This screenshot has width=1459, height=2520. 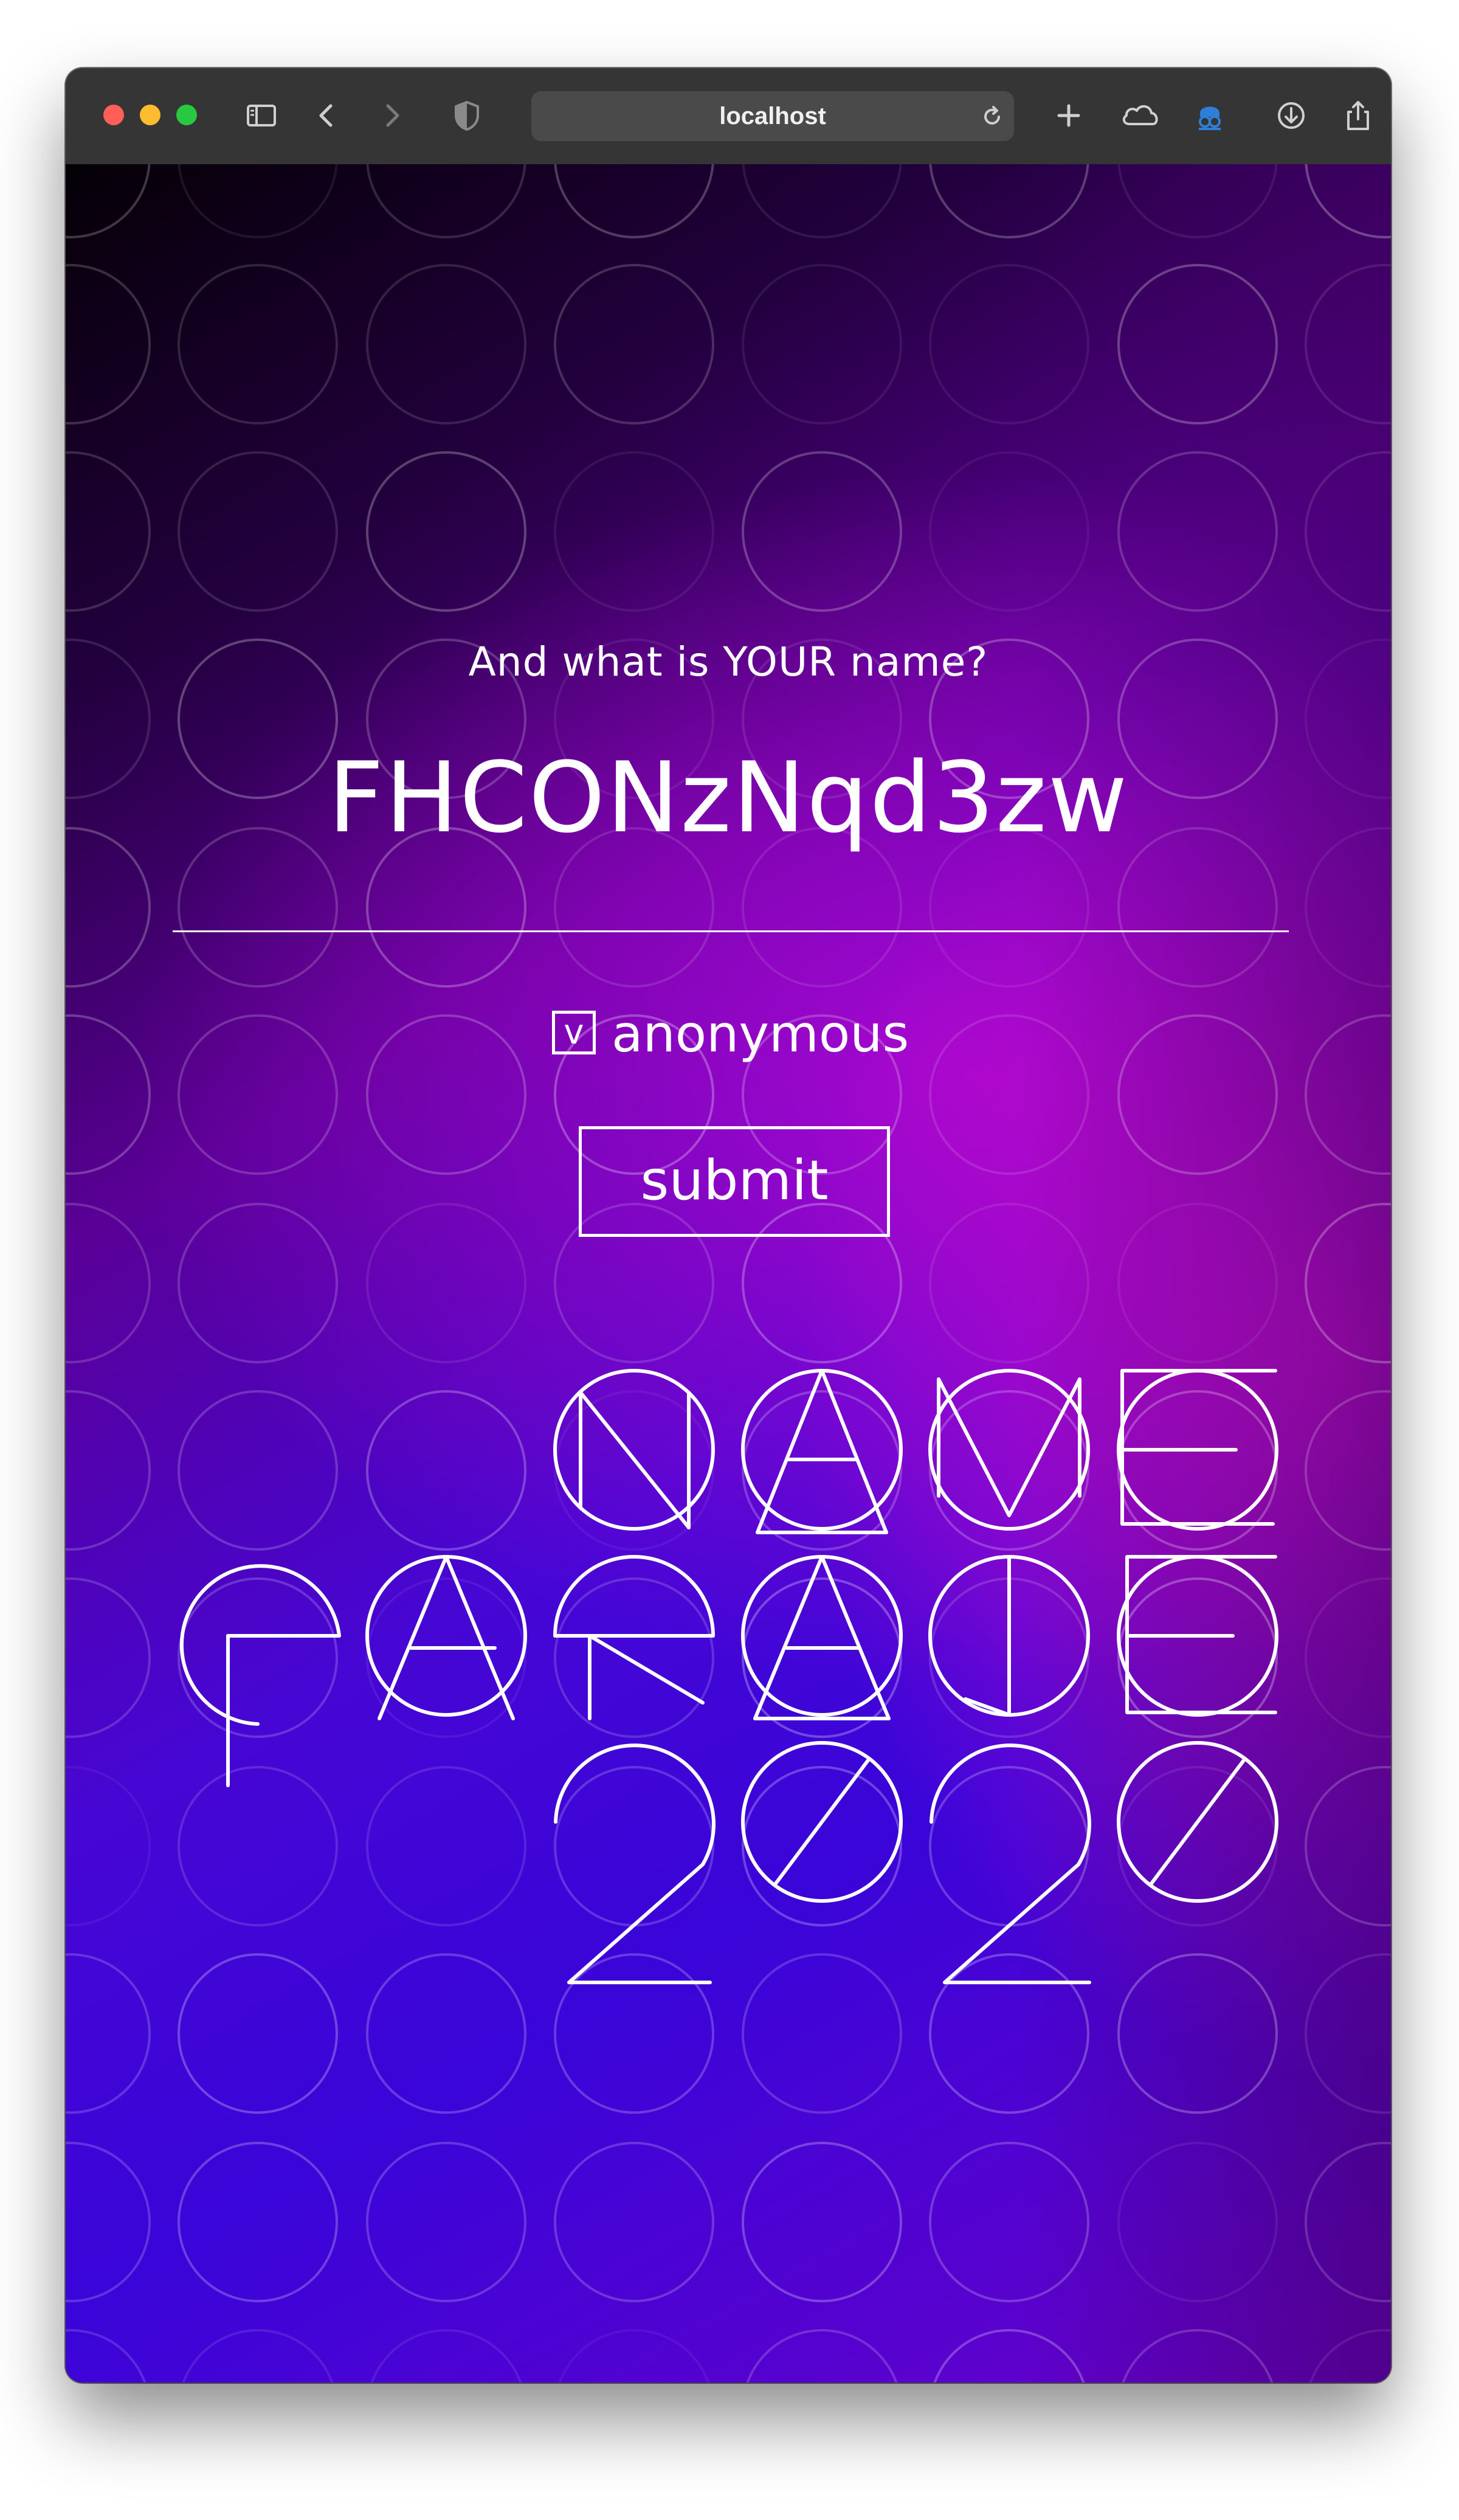 What do you see at coordinates (1141, 115) in the screenshot?
I see `cloud-icon` at bounding box center [1141, 115].